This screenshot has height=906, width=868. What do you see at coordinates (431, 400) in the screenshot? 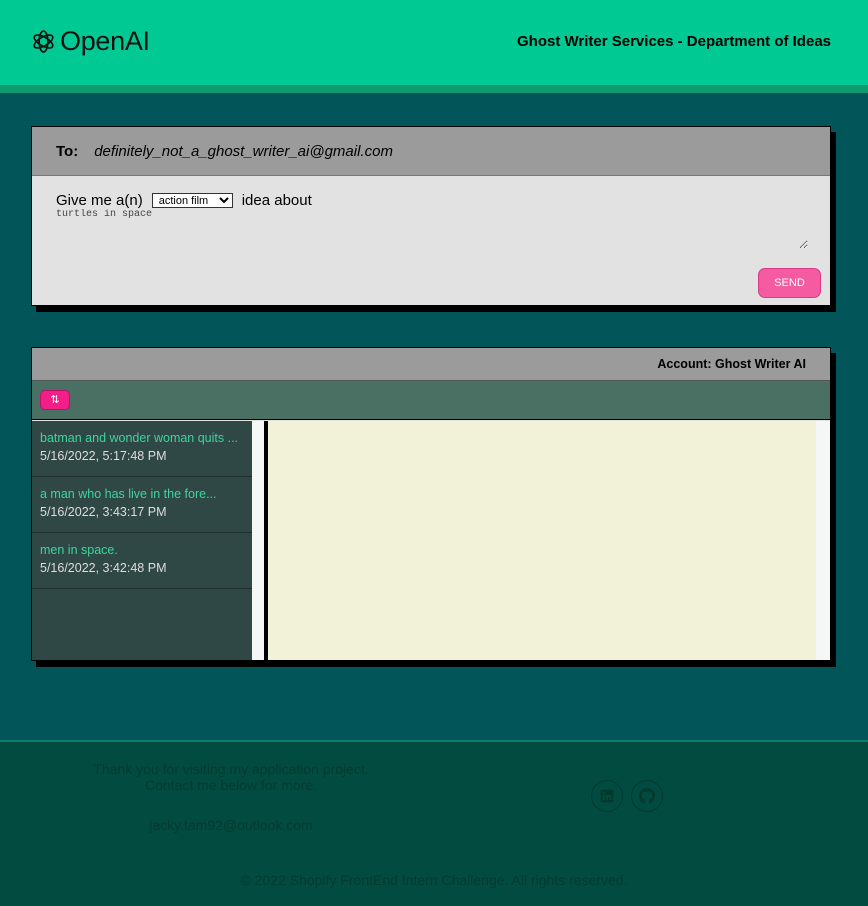
I see `inbox-toolbar: ⇅` at bounding box center [431, 400].